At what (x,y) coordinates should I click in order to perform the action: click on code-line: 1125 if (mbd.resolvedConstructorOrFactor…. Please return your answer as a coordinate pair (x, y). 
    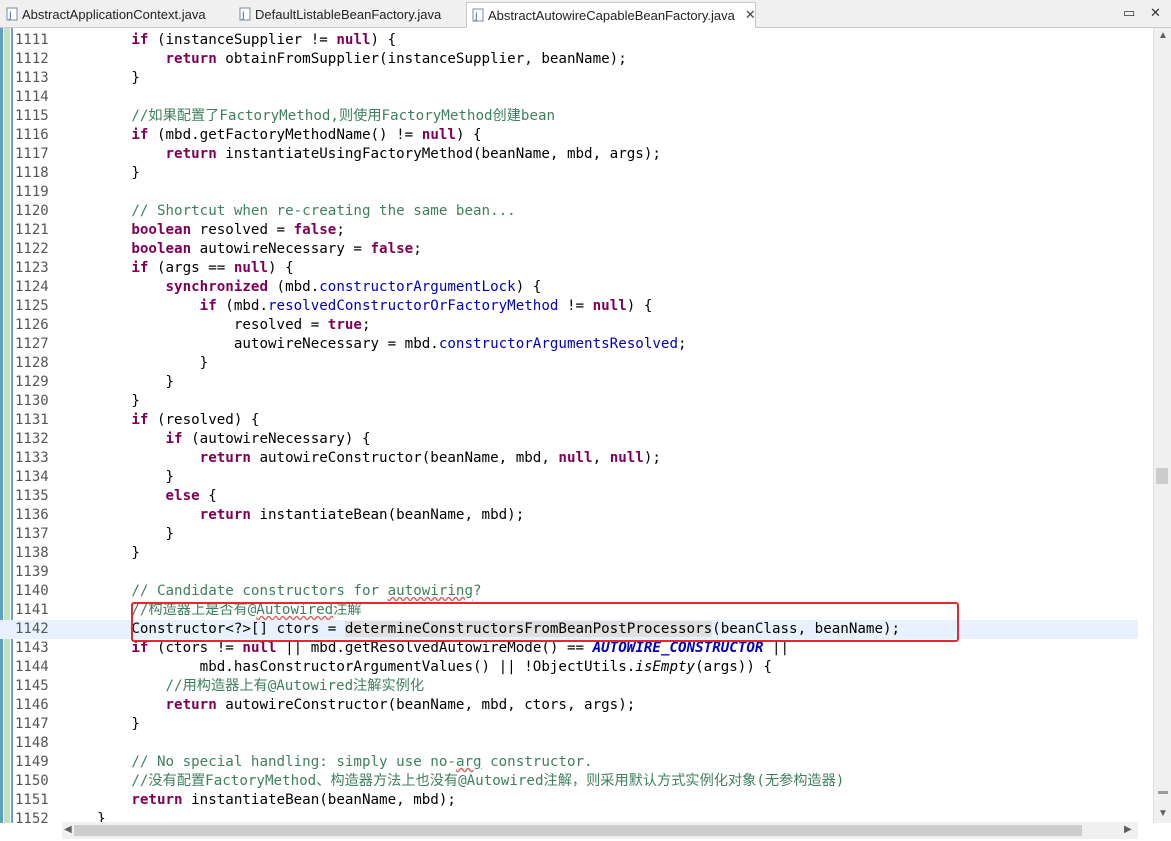
    Looking at the image, I should click on (569, 306).